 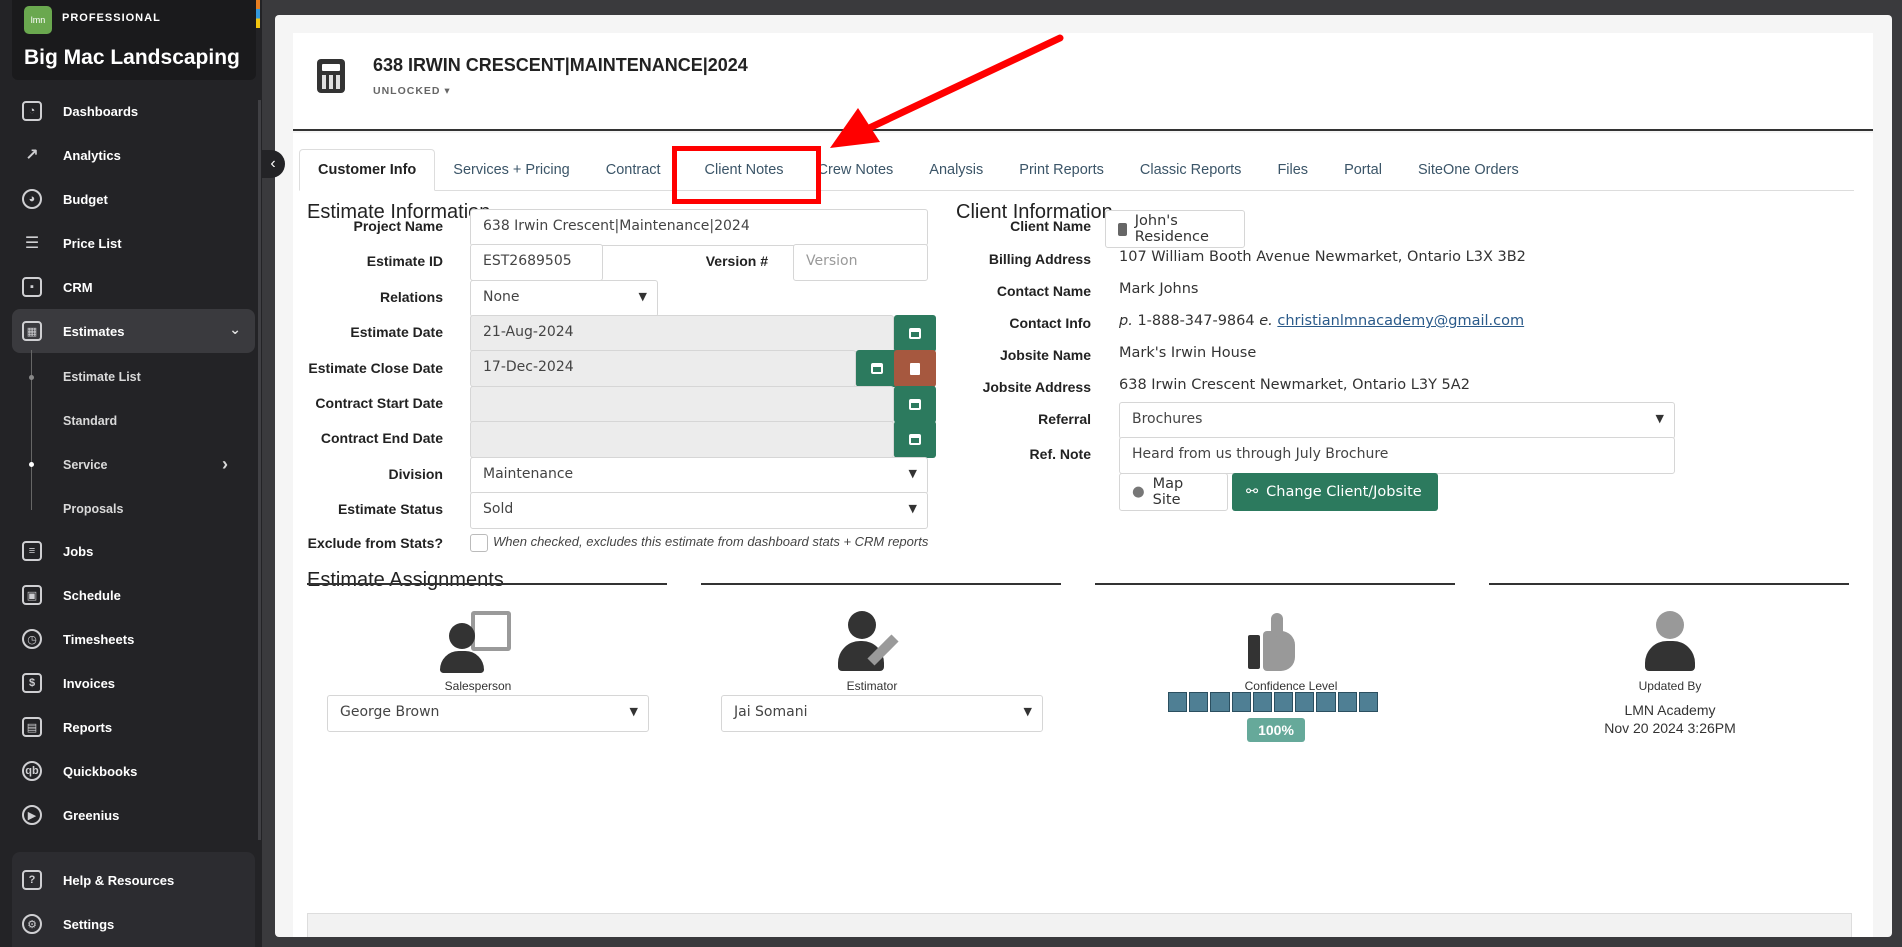 I want to click on nav-label: Price List, so click(x=92, y=243).